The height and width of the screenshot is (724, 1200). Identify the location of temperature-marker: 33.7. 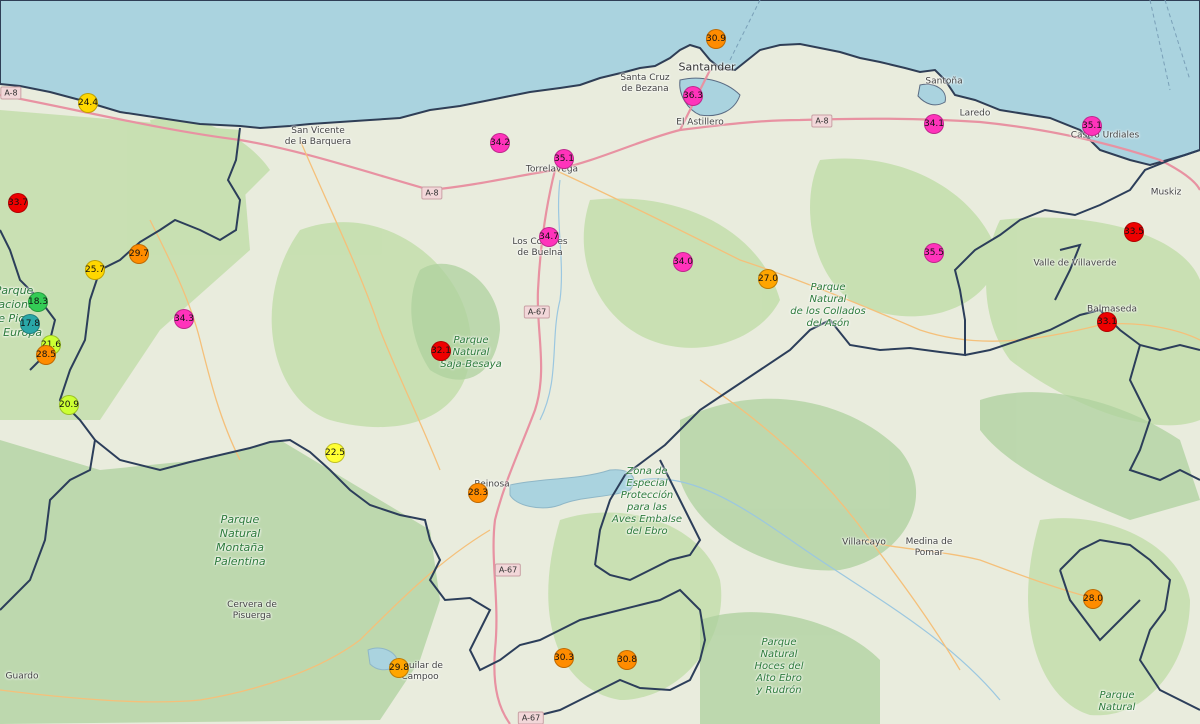
(18, 203).